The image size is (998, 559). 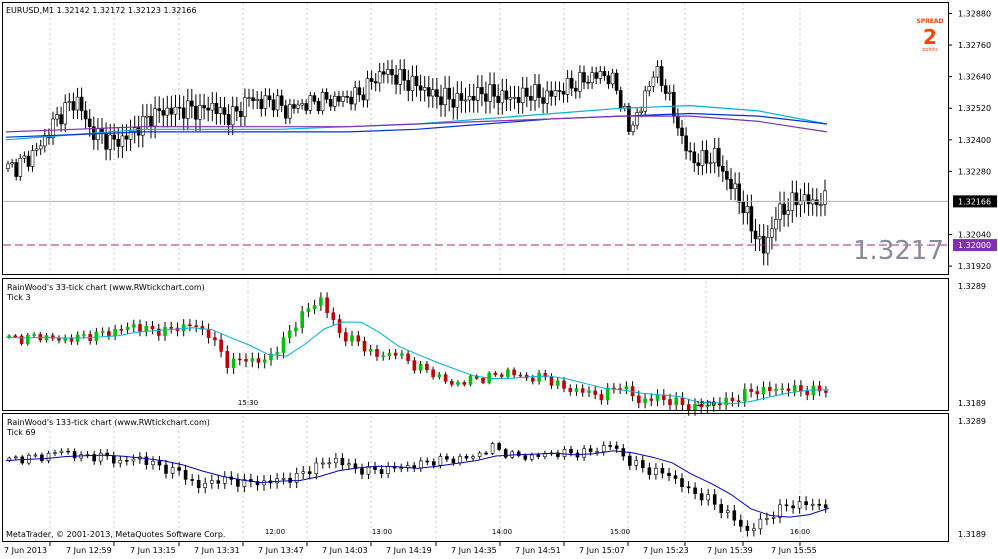 I want to click on tick133-time-label: 16:00, so click(x=800, y=532).